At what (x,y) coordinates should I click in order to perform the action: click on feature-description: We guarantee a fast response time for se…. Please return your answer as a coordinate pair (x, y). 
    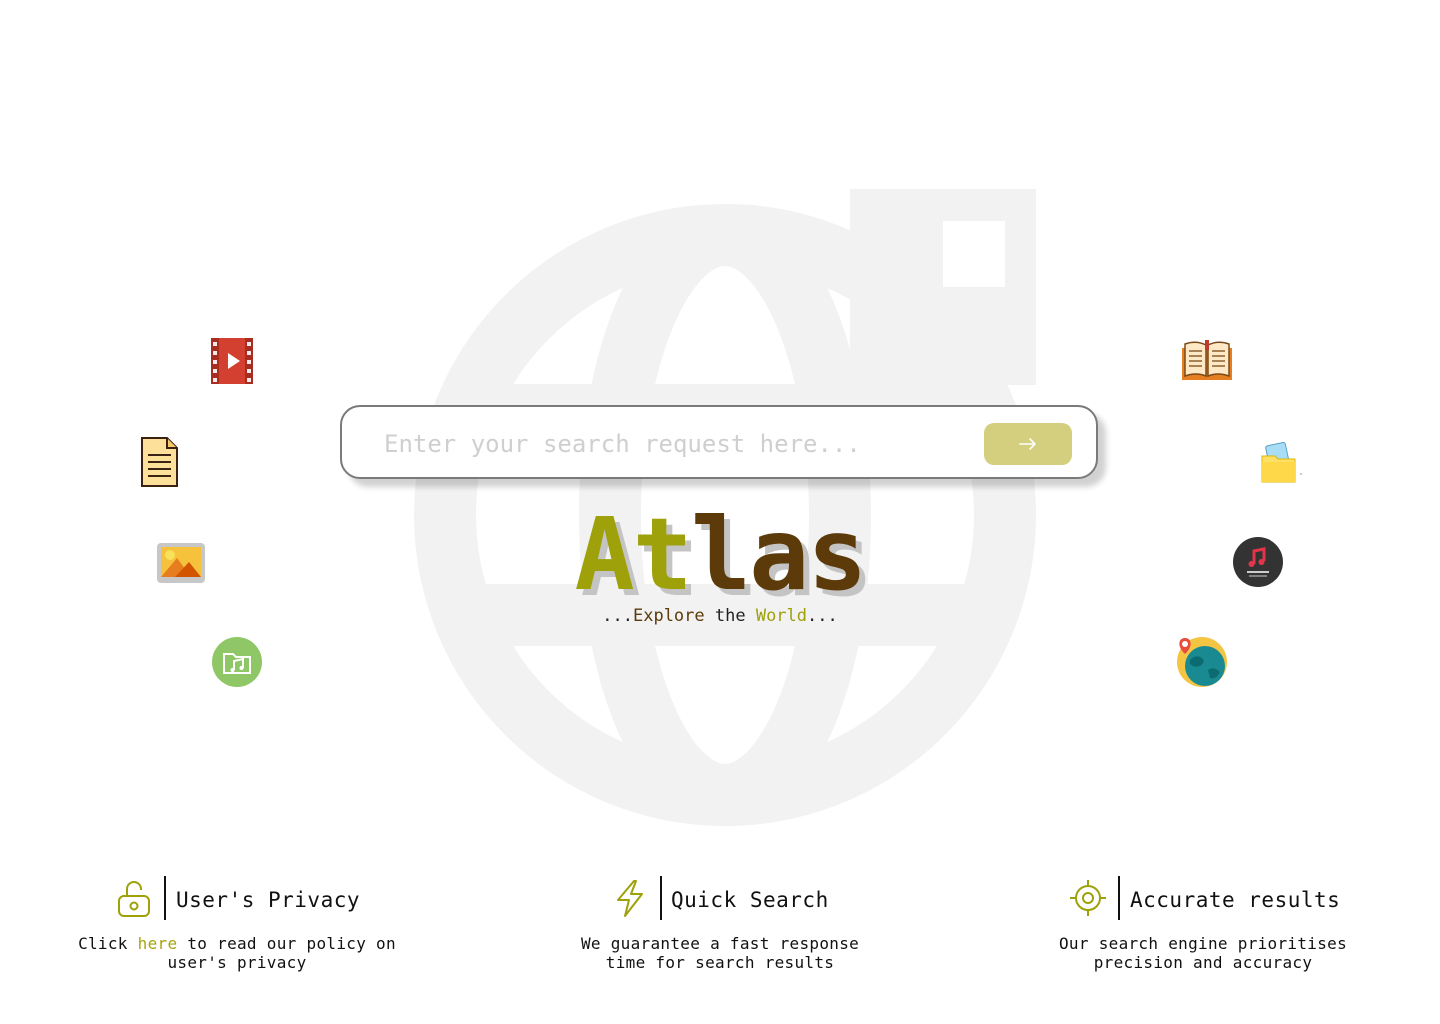
    Looking at the image, I should click on (720, 953).